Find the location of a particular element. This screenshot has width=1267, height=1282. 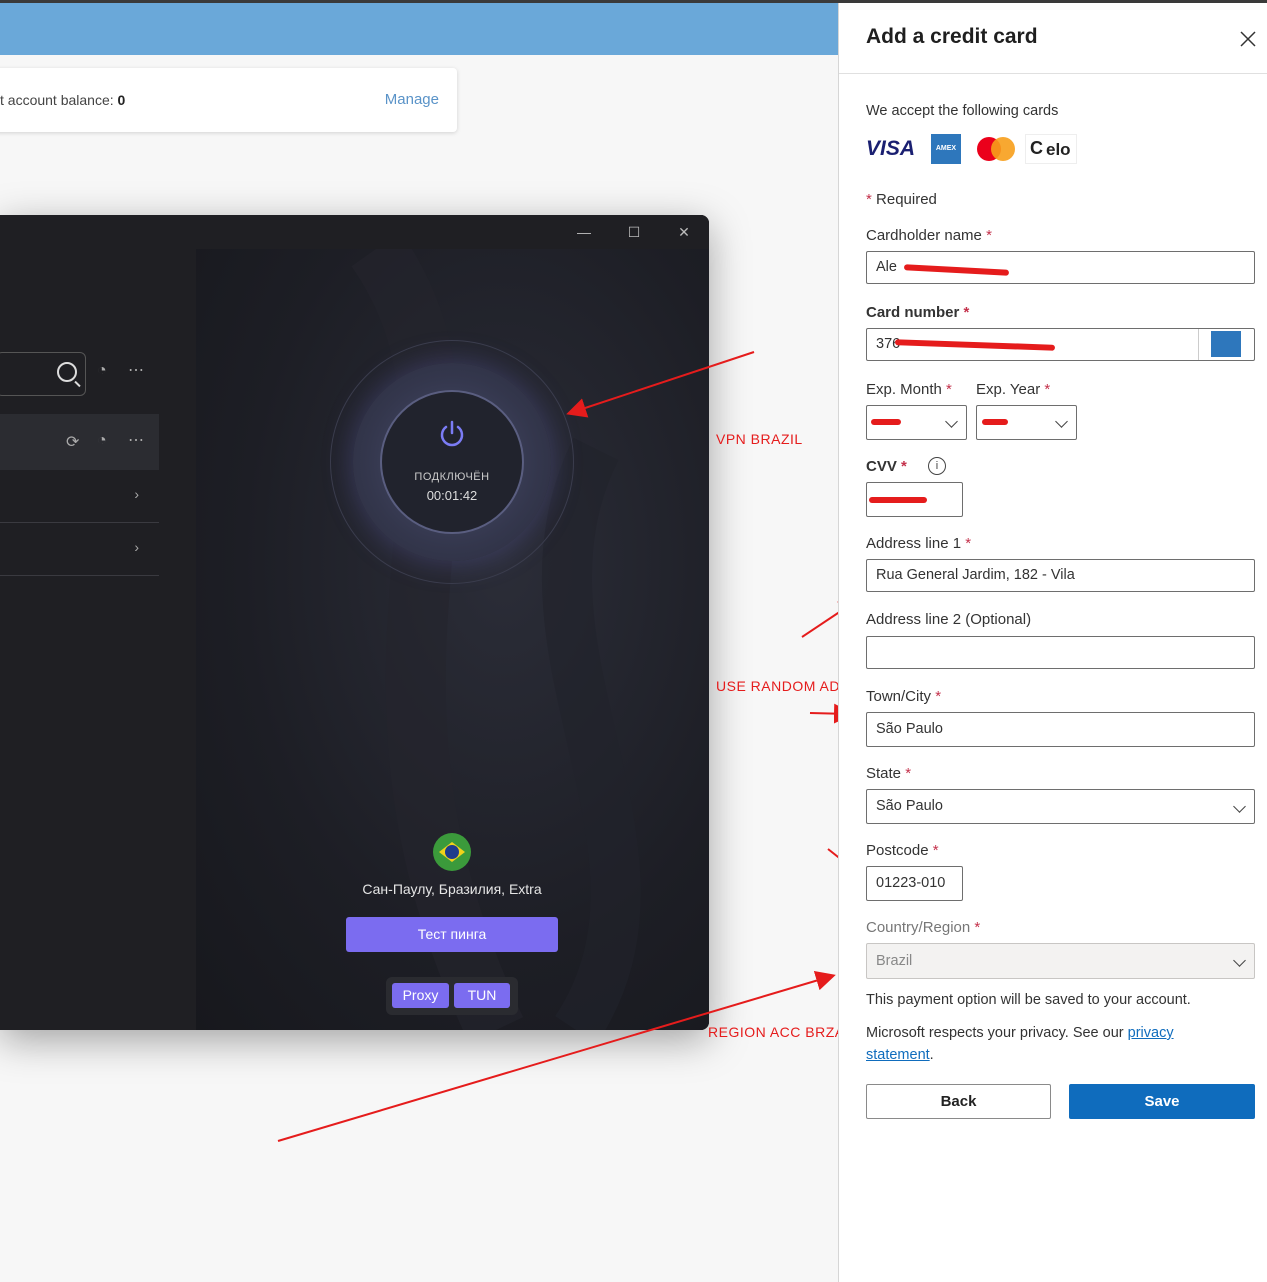

panel-title: Add a credit card is located at coordinates (952, 36).